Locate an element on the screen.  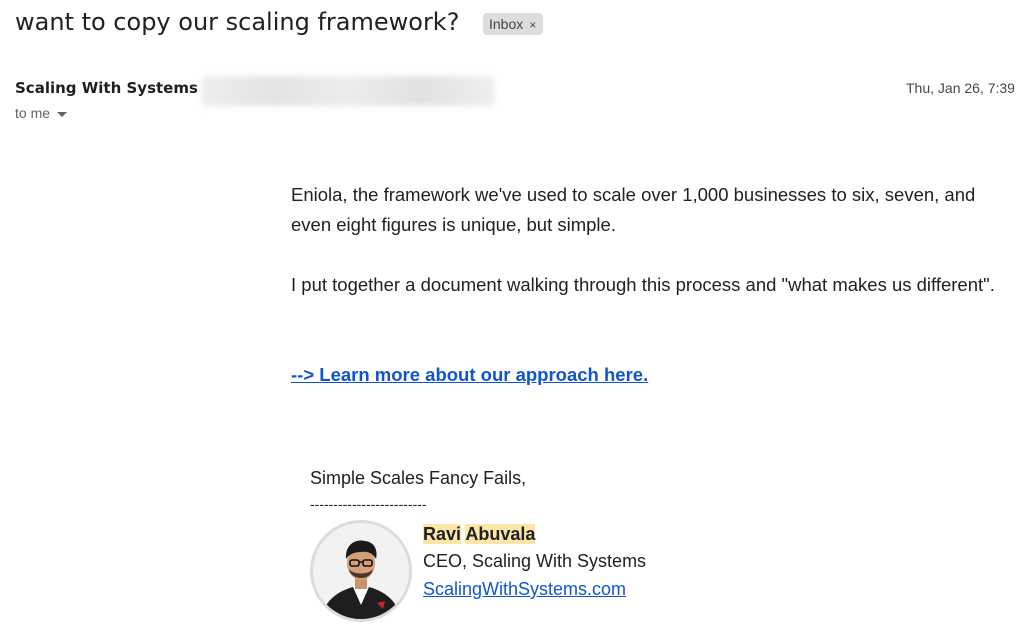
signature-last-name: Abuvala is located at coordinates (500, 534).